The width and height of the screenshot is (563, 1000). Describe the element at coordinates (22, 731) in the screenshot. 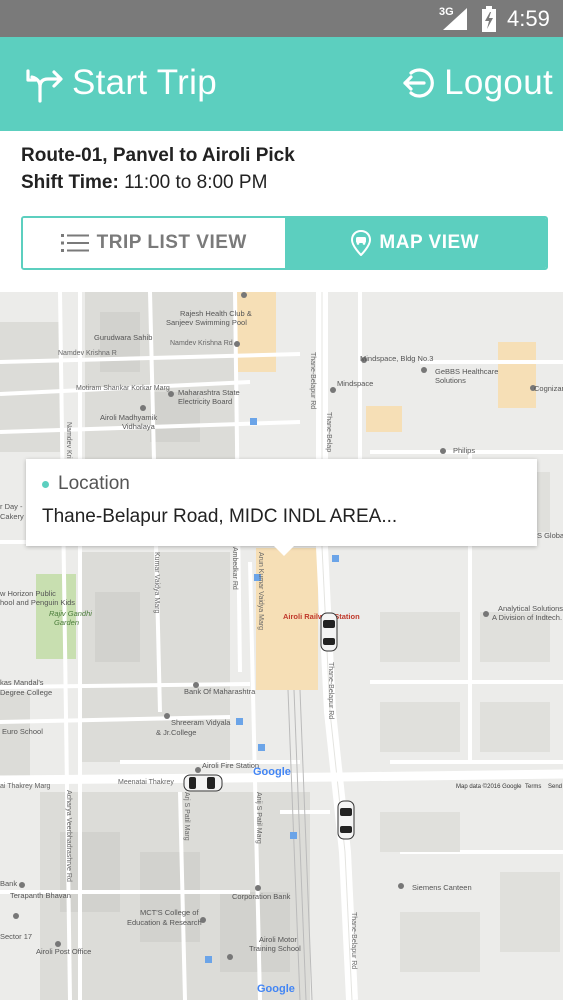

I see `map-label-euro-school: Euro School` at that location.